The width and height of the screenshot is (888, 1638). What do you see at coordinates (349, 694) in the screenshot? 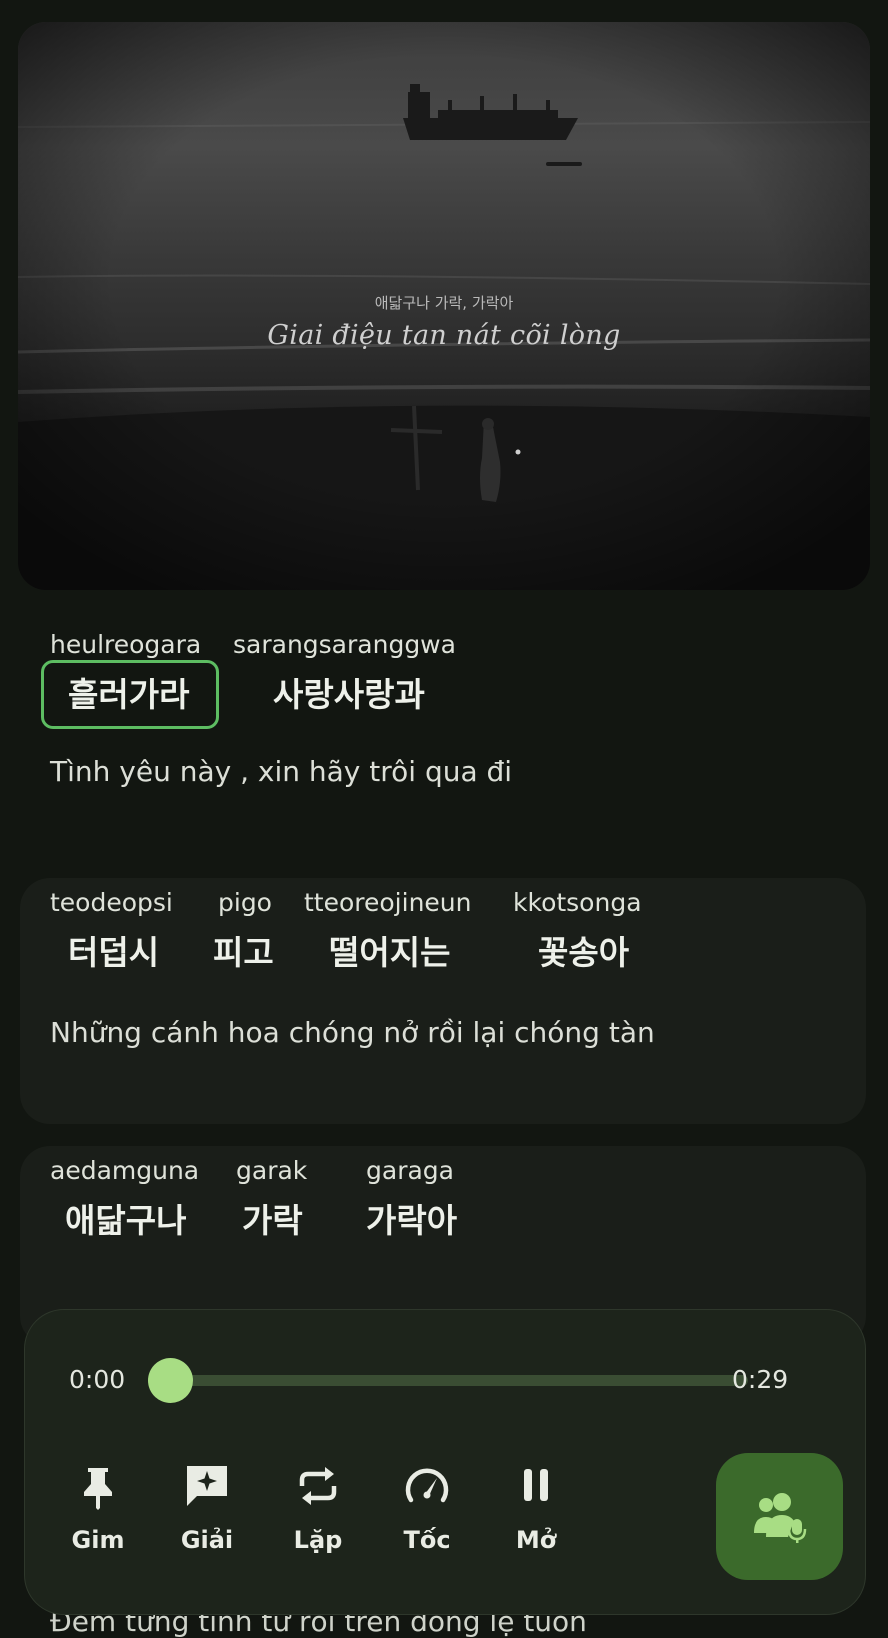
I see `korean-word: 사랑사랑과` at bounding box center [349, 694].